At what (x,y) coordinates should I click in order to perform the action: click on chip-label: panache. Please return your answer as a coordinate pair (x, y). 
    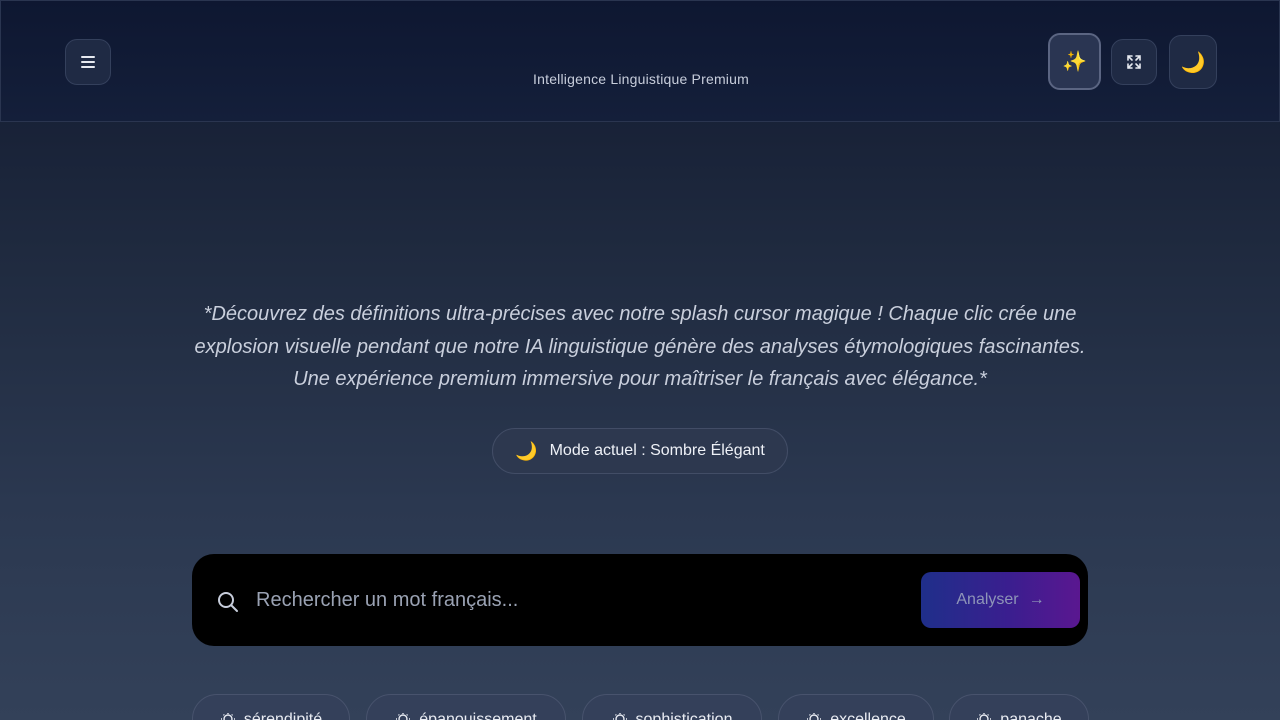
    Looking at the image, I should click on (1031, 715).